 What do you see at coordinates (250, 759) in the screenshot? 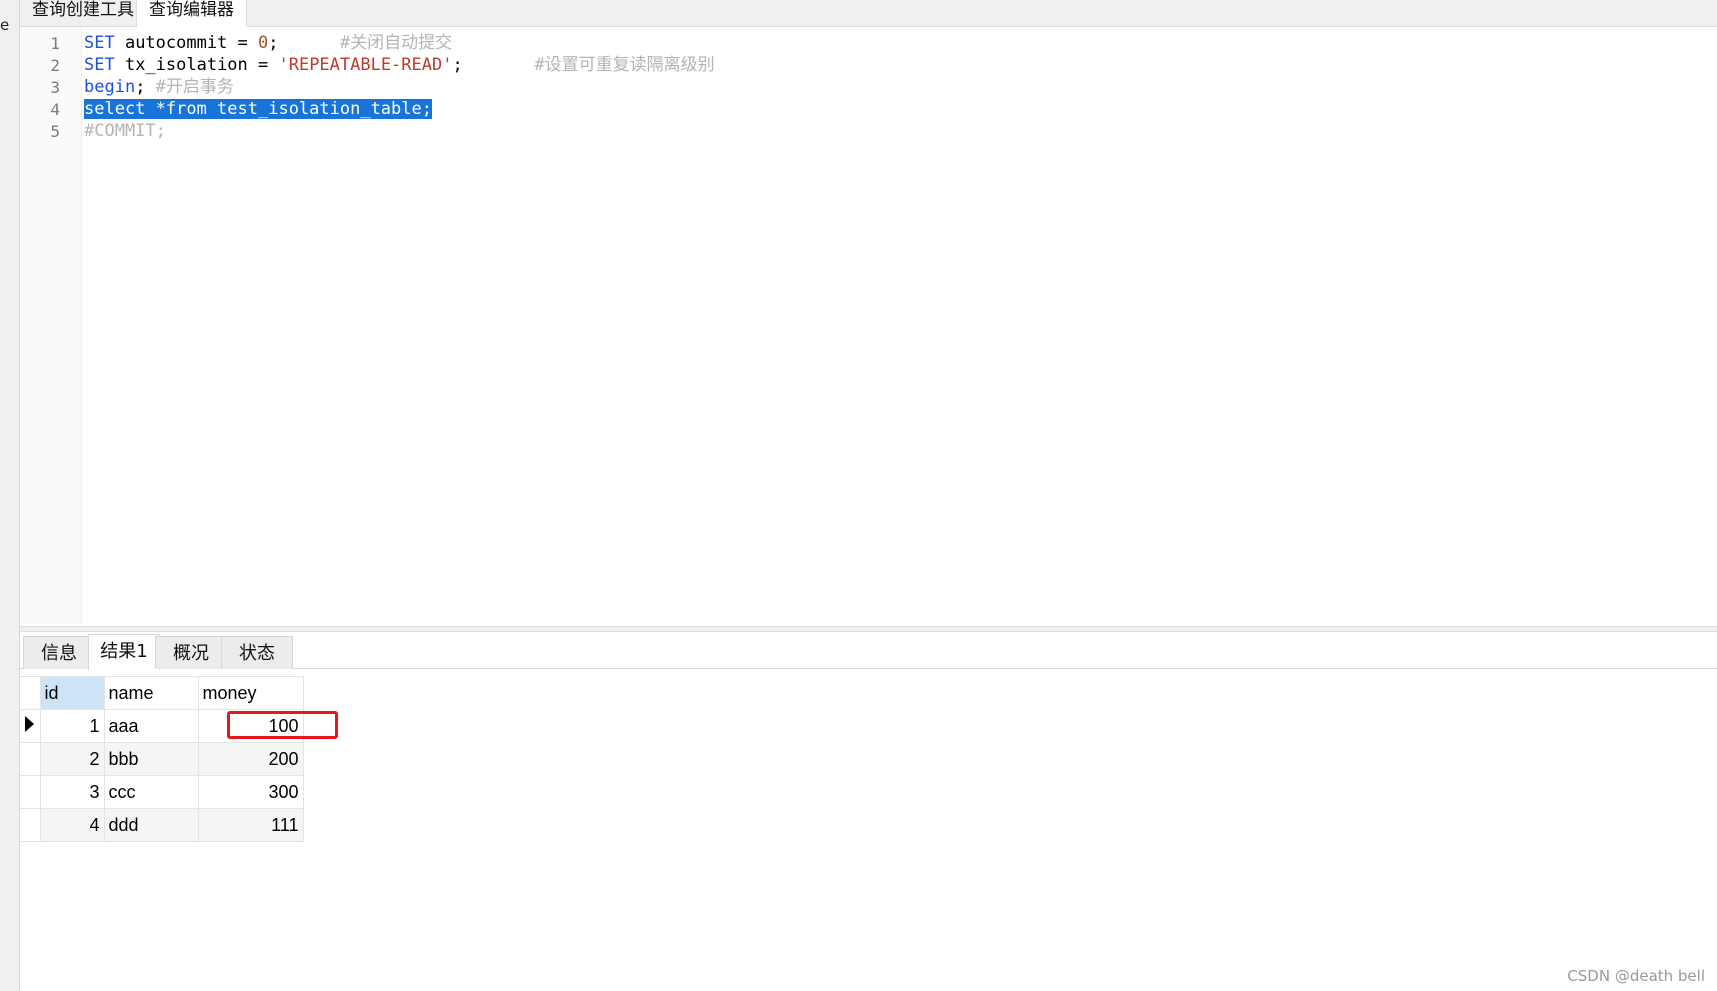
I see `cell-money: 200` at bounding box center [250, 759].